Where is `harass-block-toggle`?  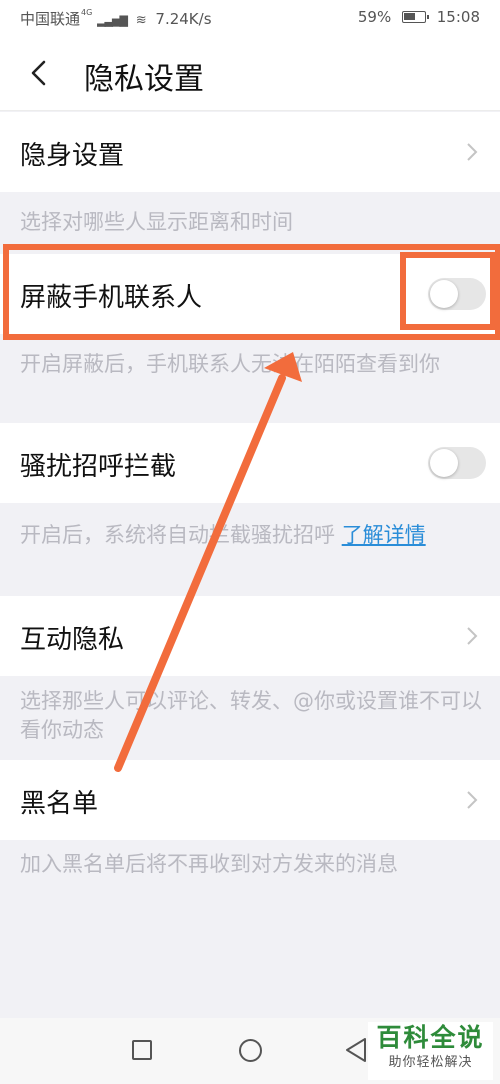
harass-block-toggle is located at coordinates (457, 463).